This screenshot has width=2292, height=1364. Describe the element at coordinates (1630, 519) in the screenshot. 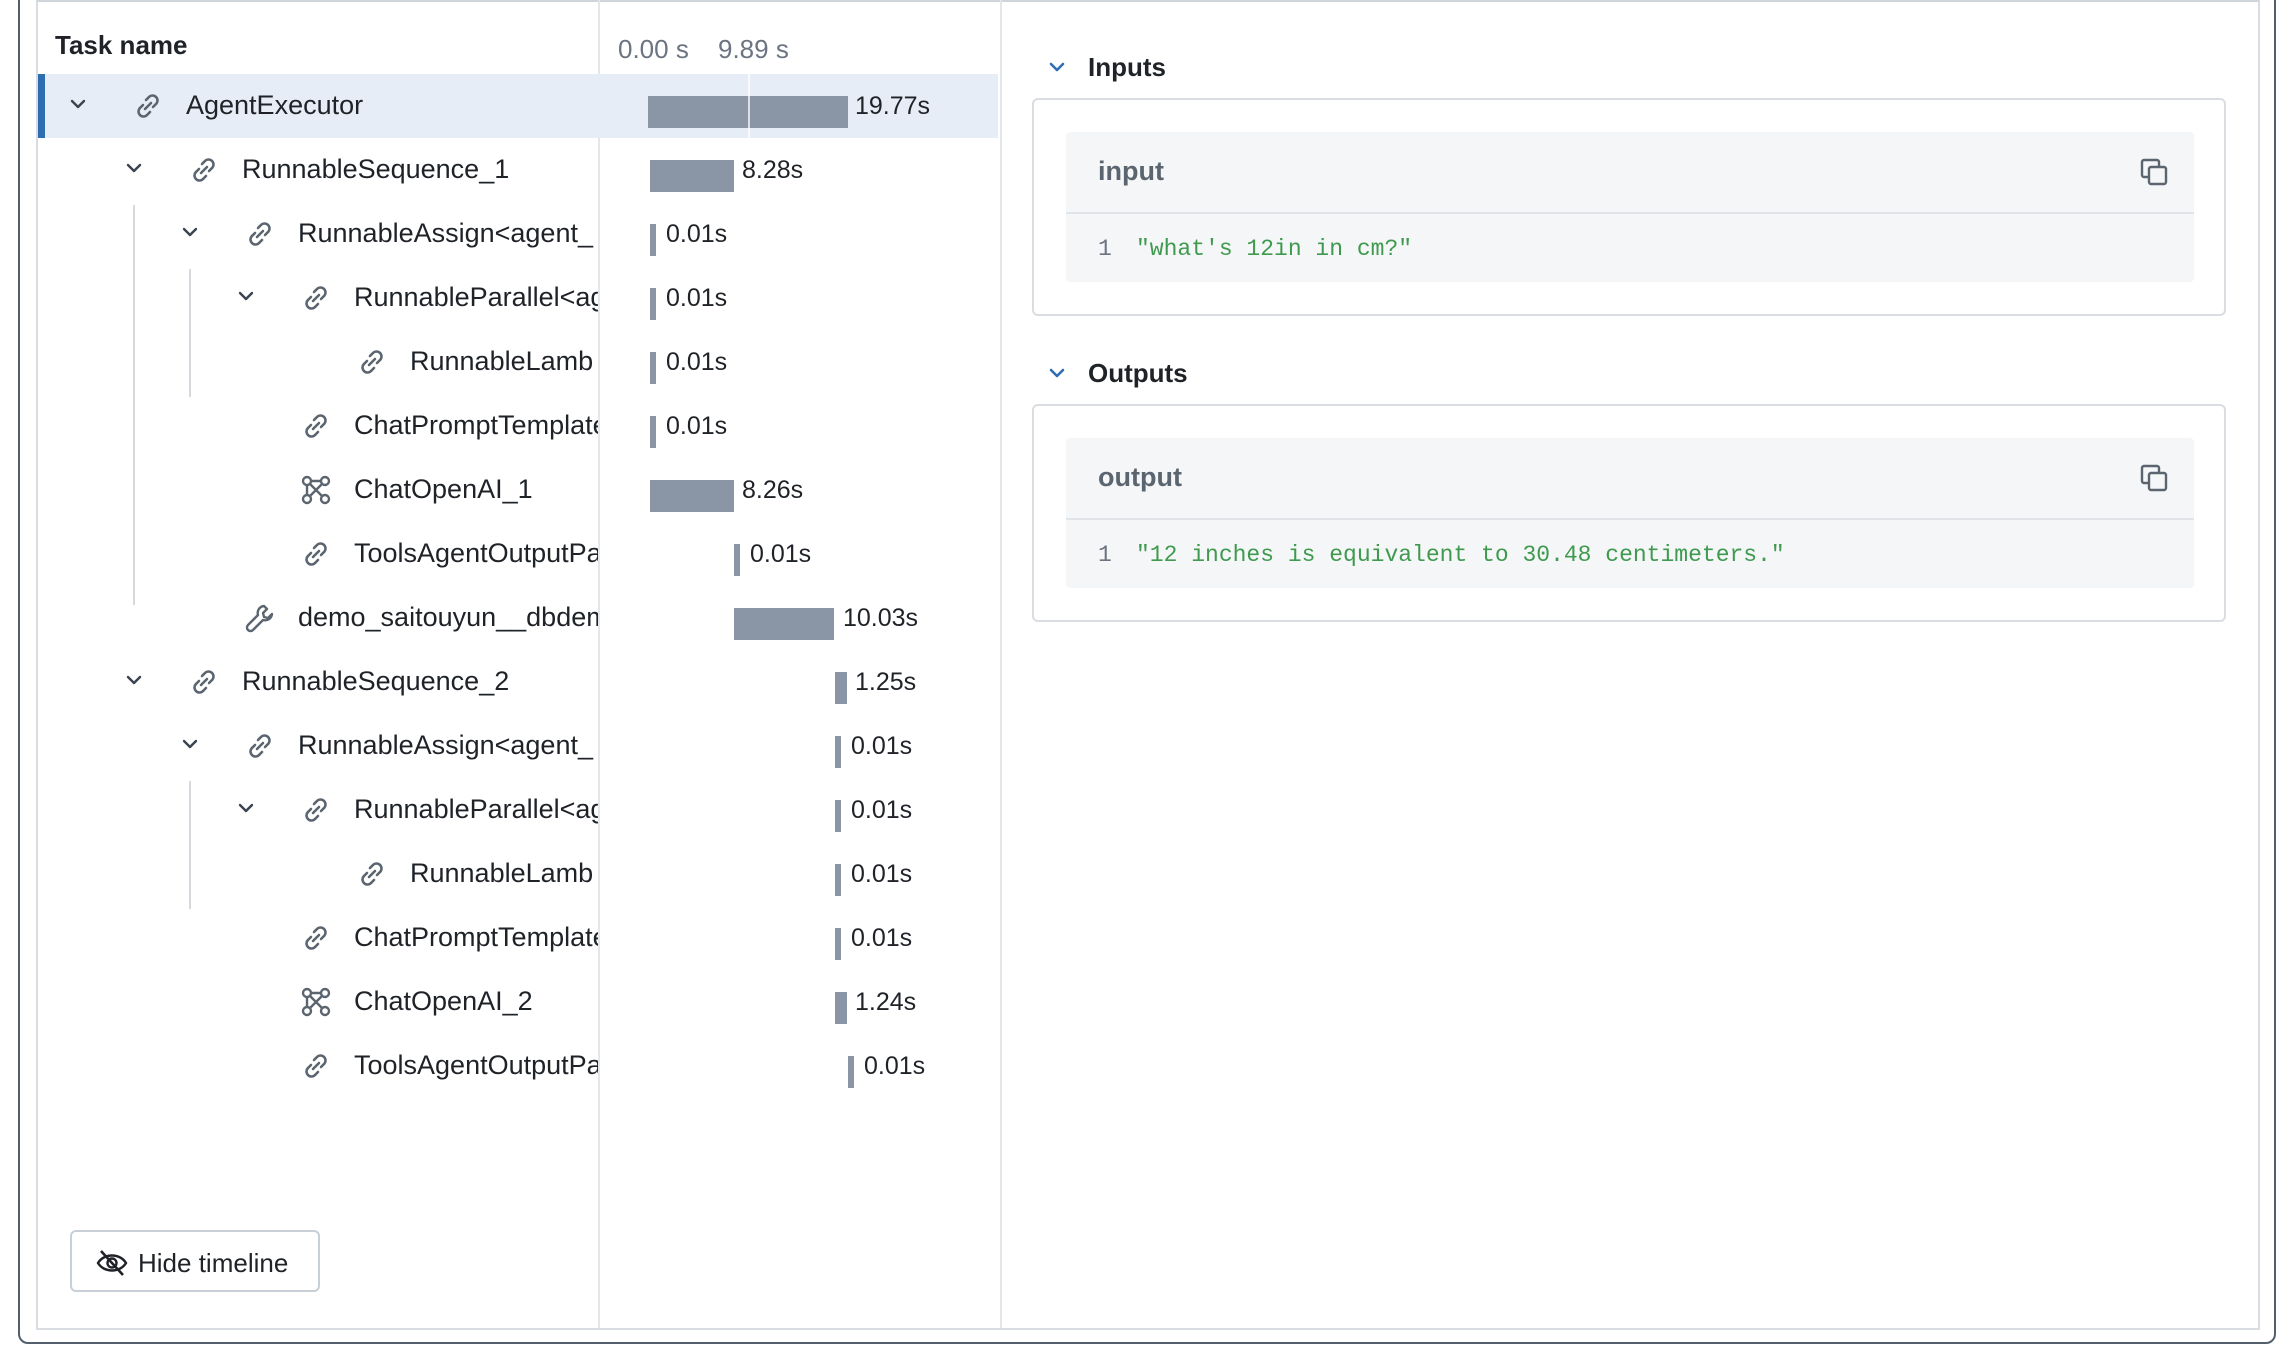

I see `output-divider` at that location.